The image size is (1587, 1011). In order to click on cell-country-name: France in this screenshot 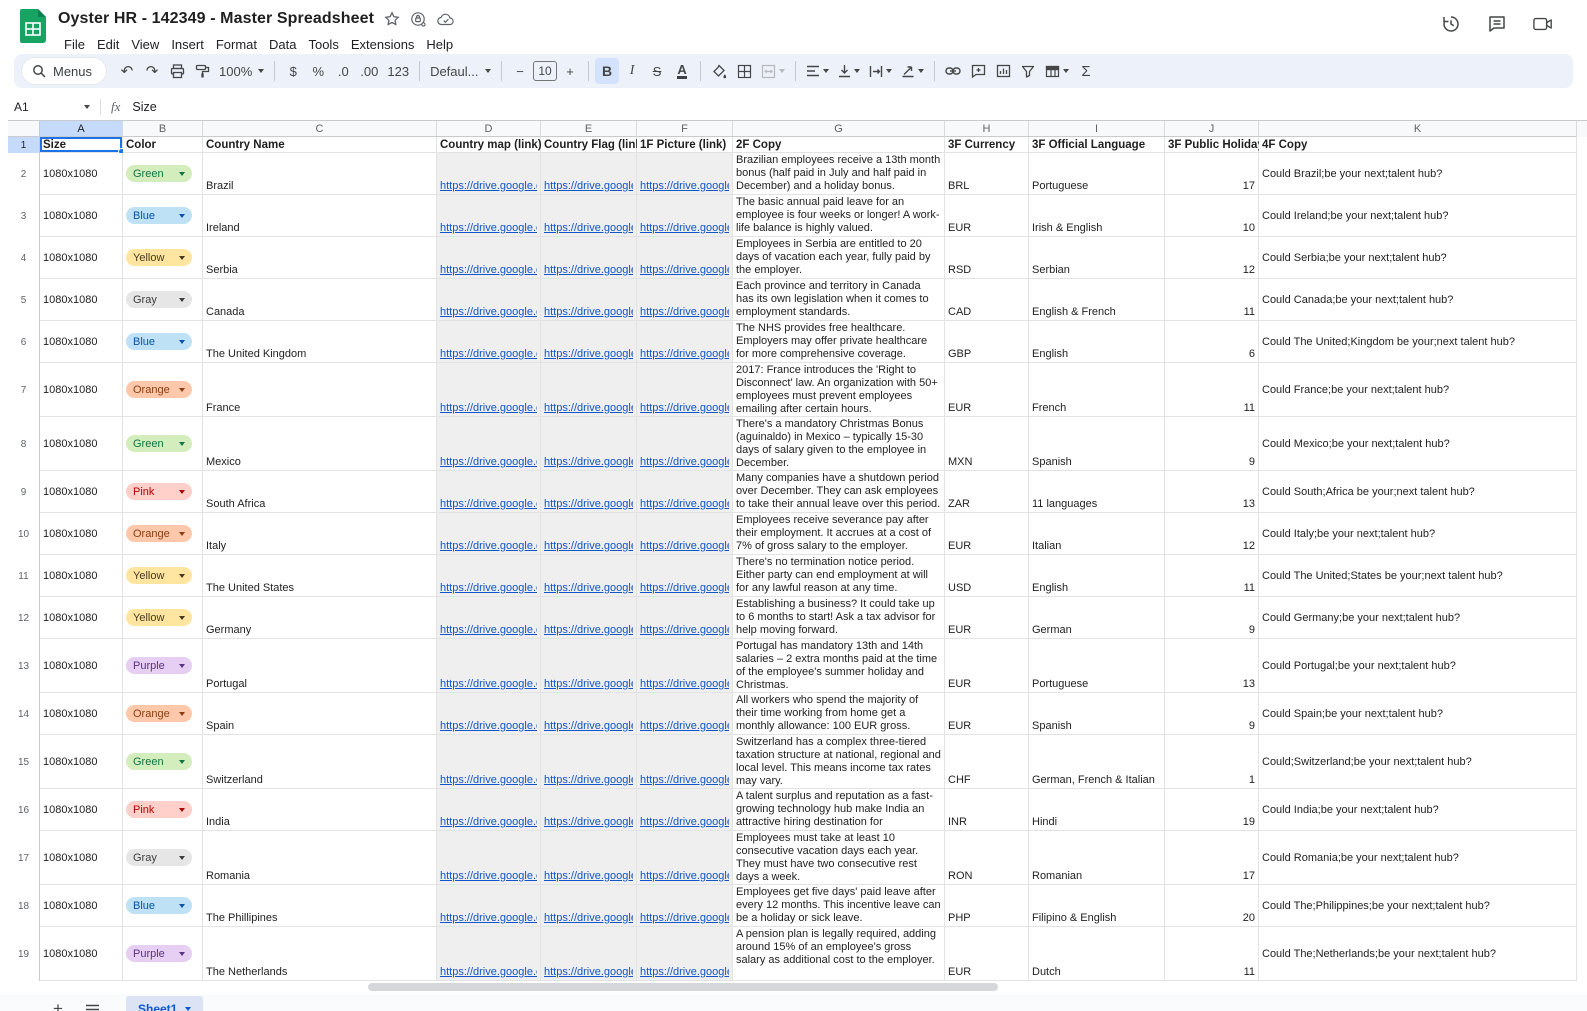, I will do `click(320, 390)`.